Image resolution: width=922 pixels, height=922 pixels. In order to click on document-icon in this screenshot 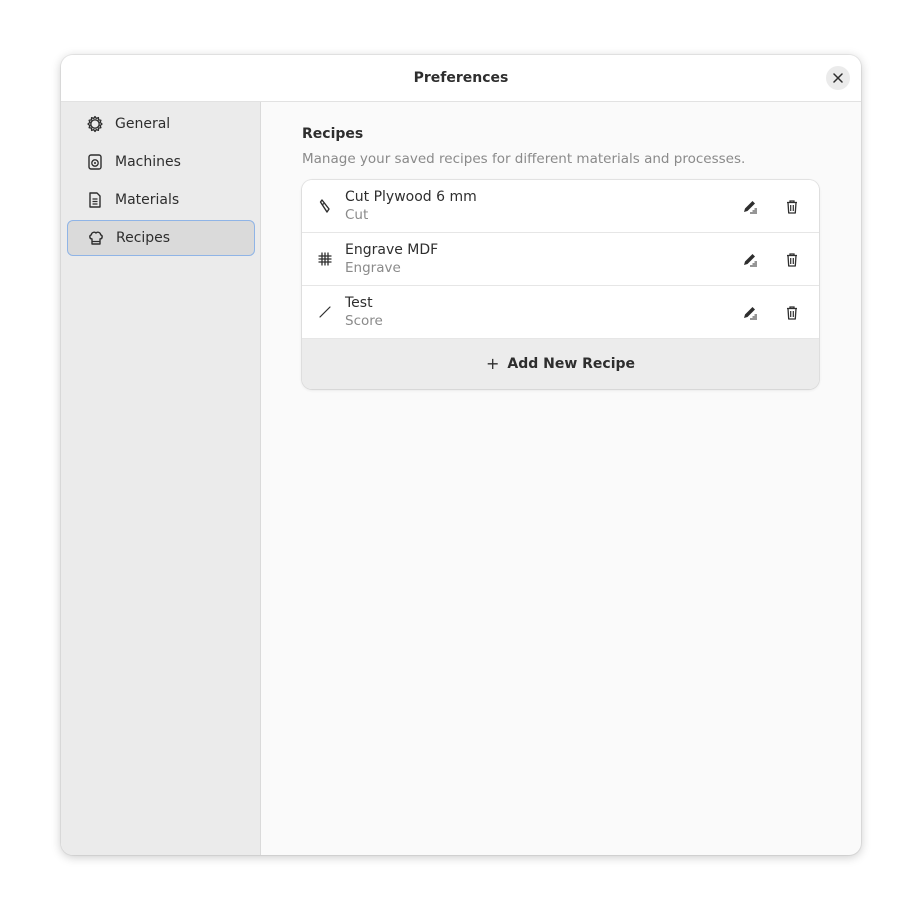, I will do `click(95, 200)`.